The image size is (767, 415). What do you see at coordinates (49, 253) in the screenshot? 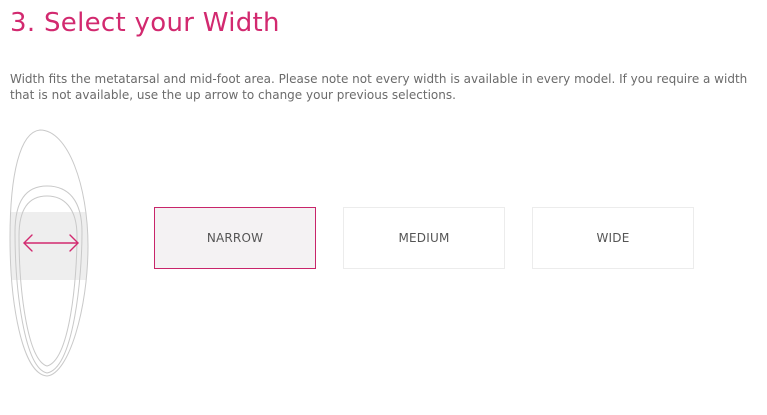
I see `foot-width-arrow-icon` at bounding box center [49, 253].